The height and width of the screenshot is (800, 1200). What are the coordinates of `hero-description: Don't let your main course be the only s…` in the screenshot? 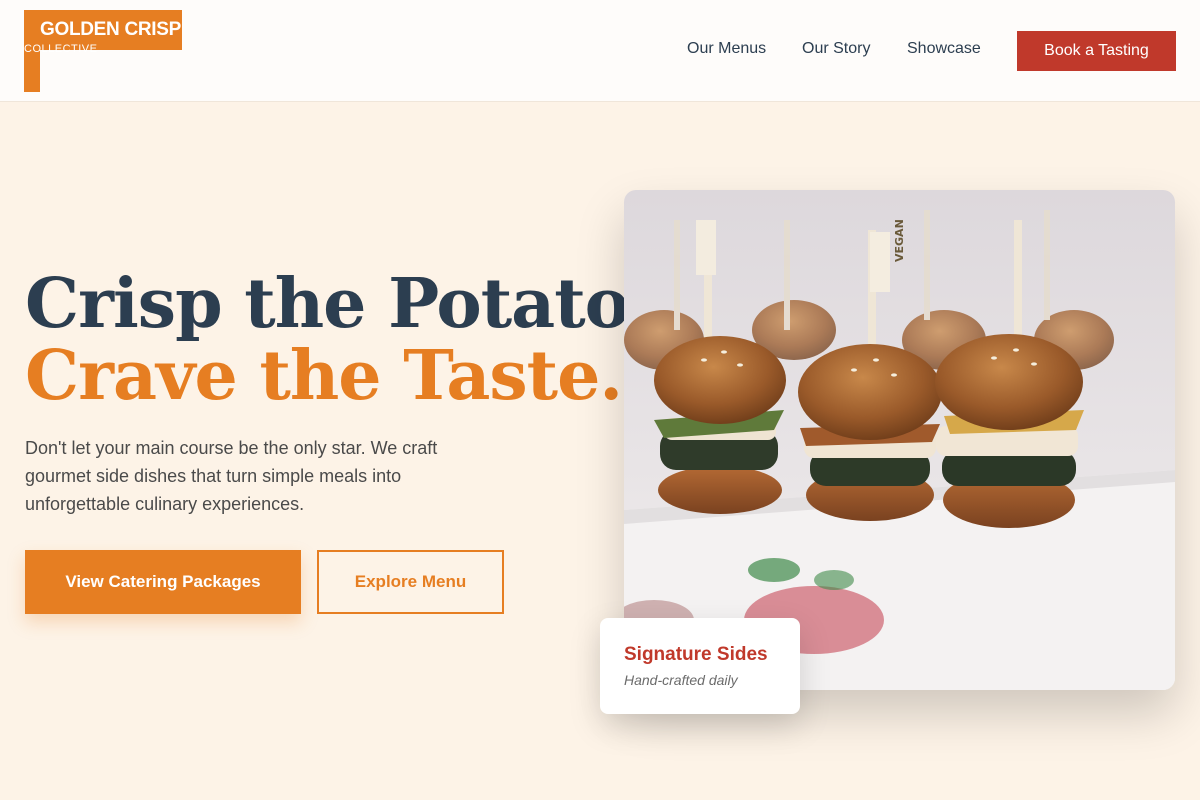 It's located at (231, 476).